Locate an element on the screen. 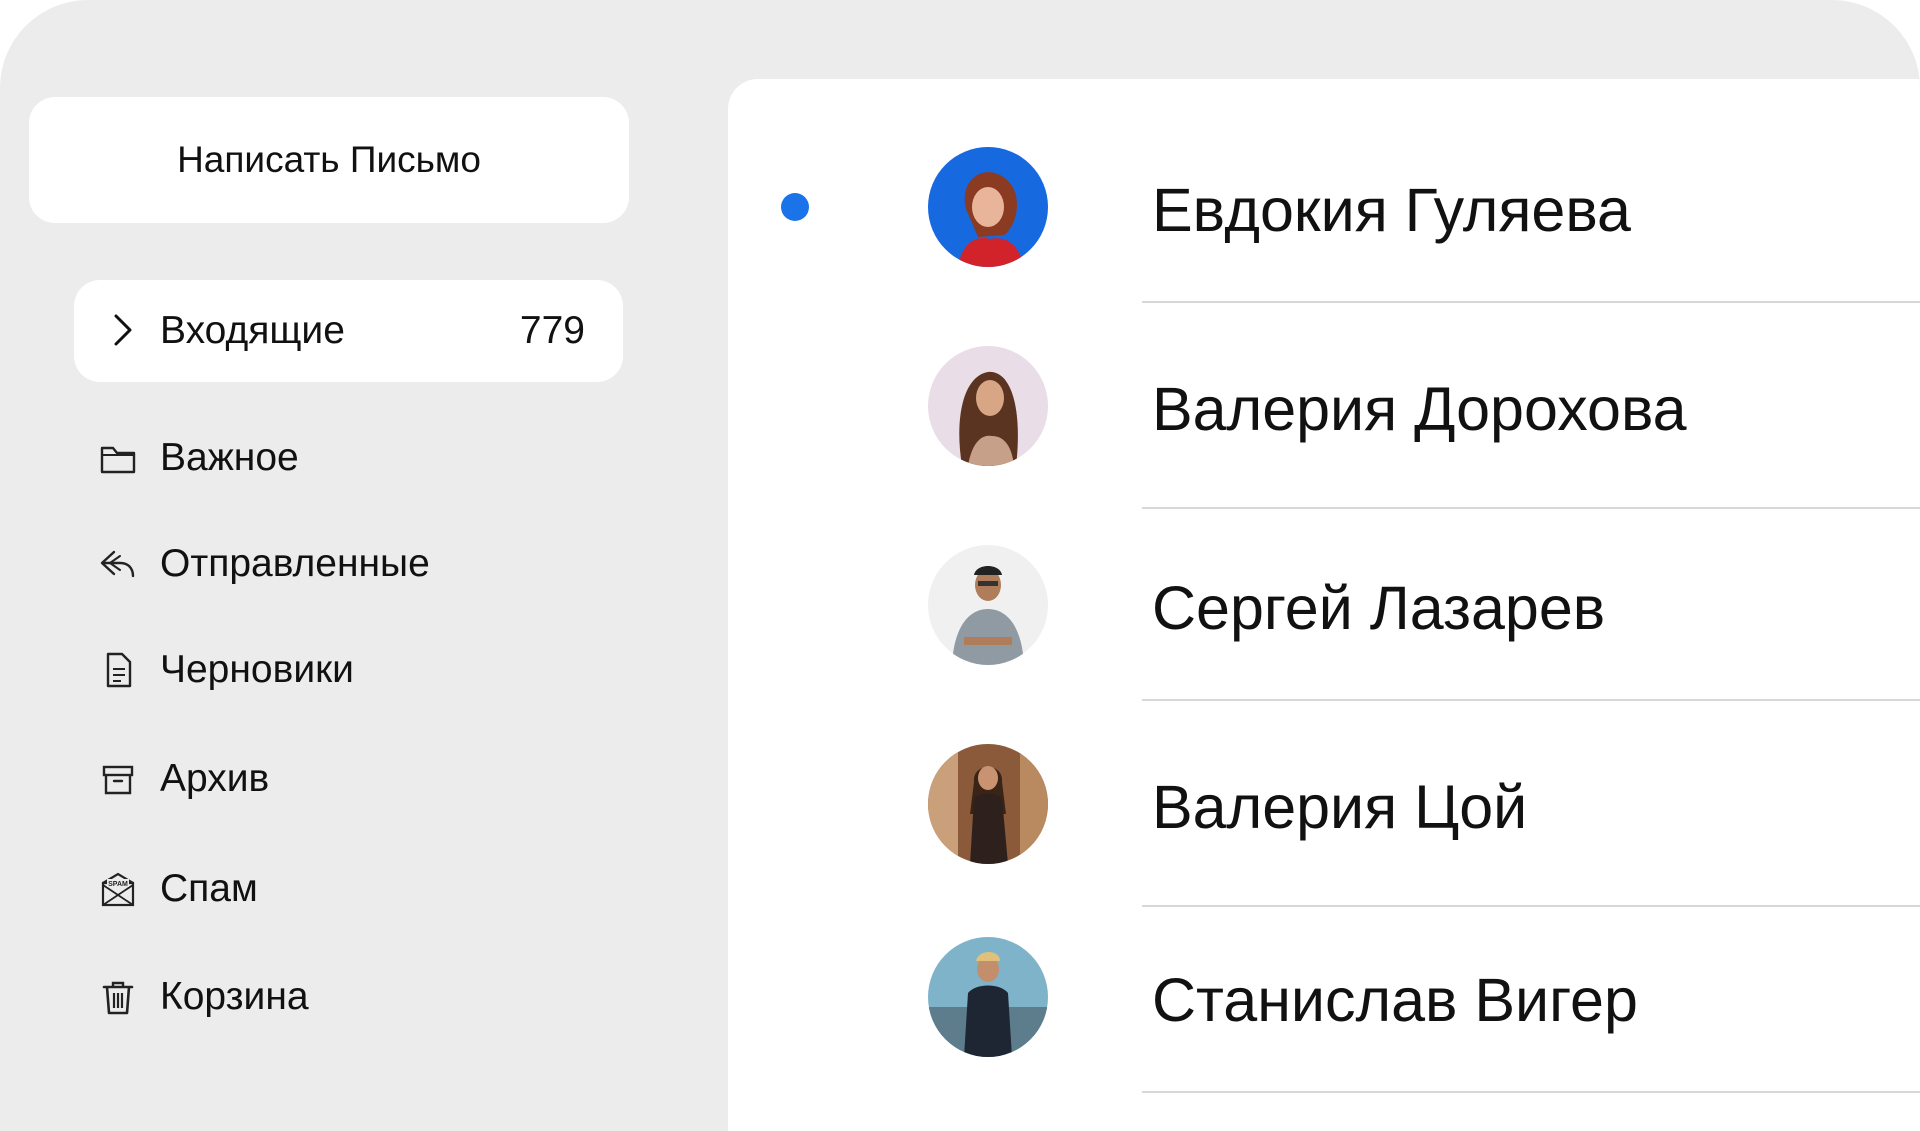 The width and height of the screenshot is (1920, 1131). document-icon is located at coordinates (118, 670).